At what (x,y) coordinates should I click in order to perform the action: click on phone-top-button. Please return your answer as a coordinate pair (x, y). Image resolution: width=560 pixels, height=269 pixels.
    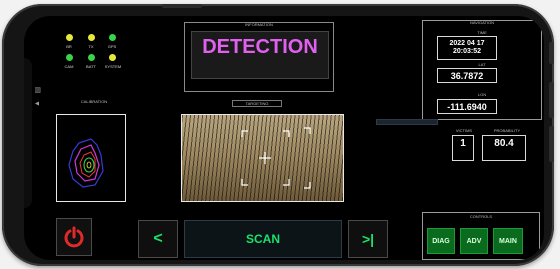
    Looking at the image, I should click on (182, 6).